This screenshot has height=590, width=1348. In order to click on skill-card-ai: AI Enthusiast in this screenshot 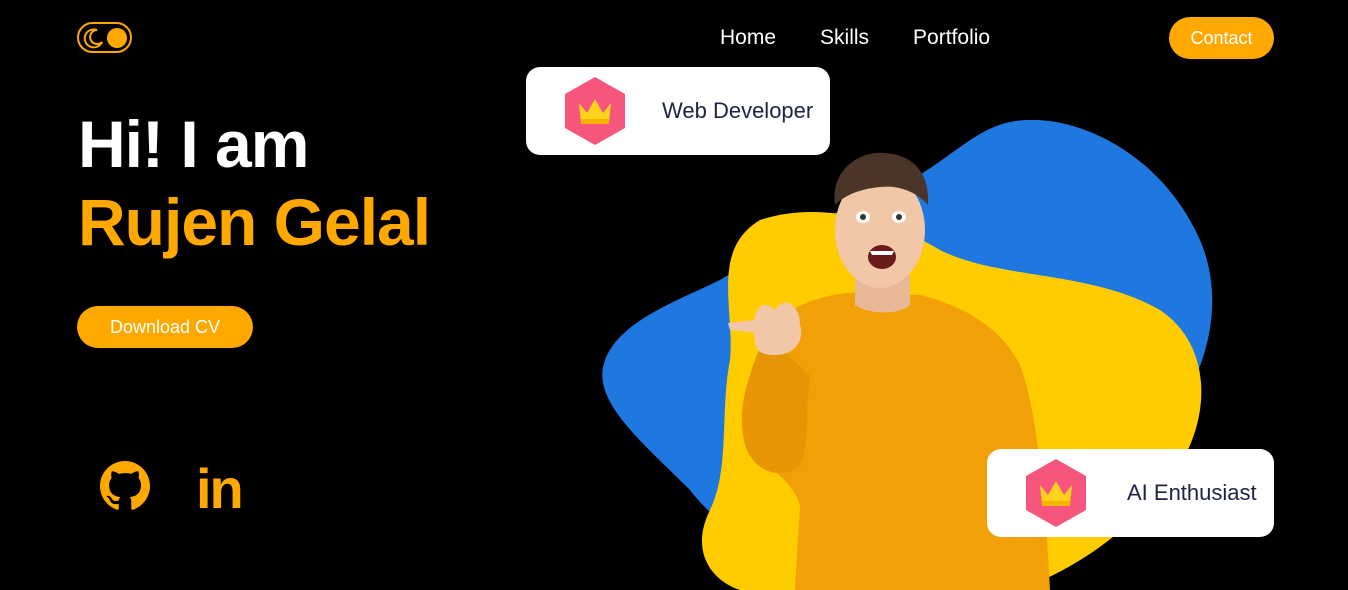, I will do `click(1130, 493)`.